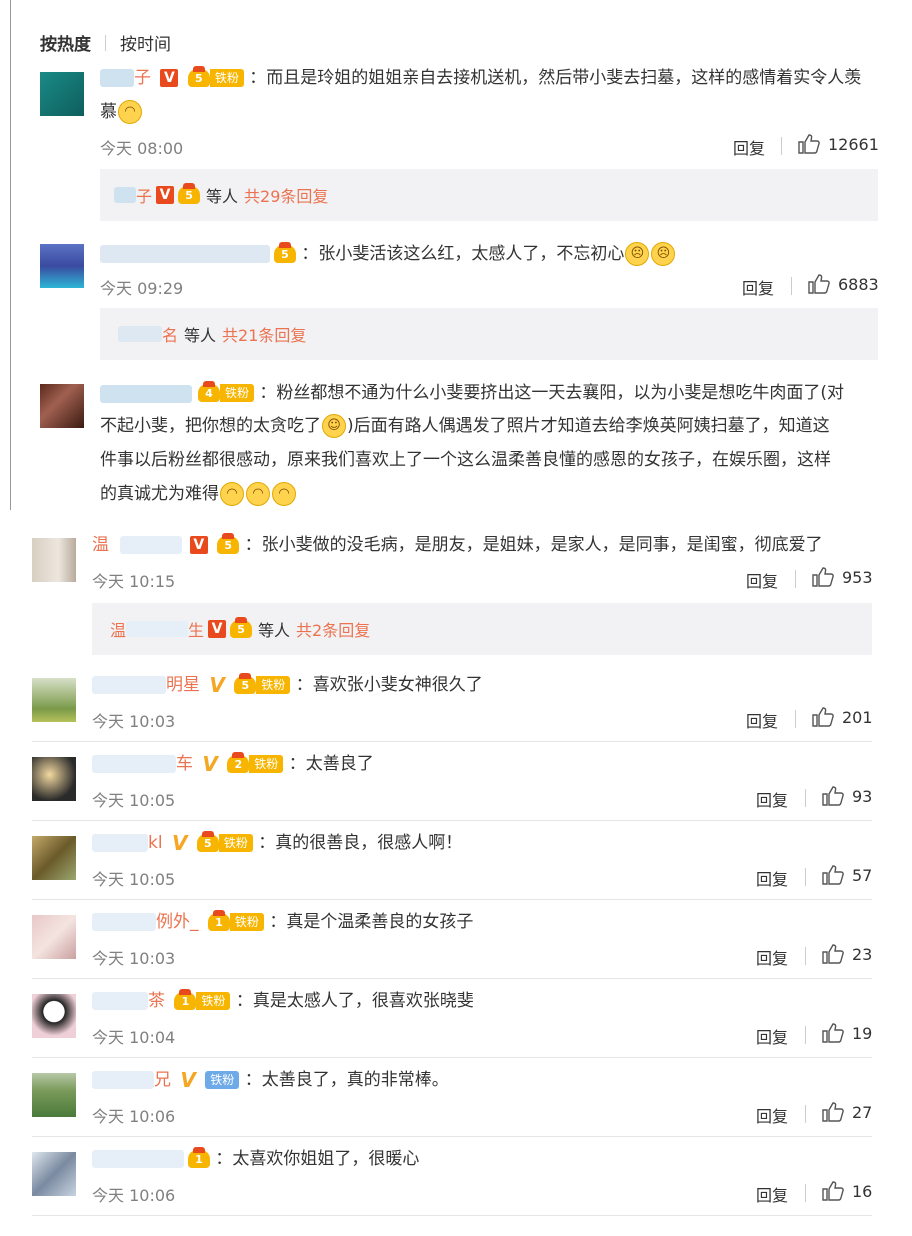 The image size is (912, 1236). Describe the element at coordinates (847, 954) in the screenshot. I see `like-button: 23` at that location.